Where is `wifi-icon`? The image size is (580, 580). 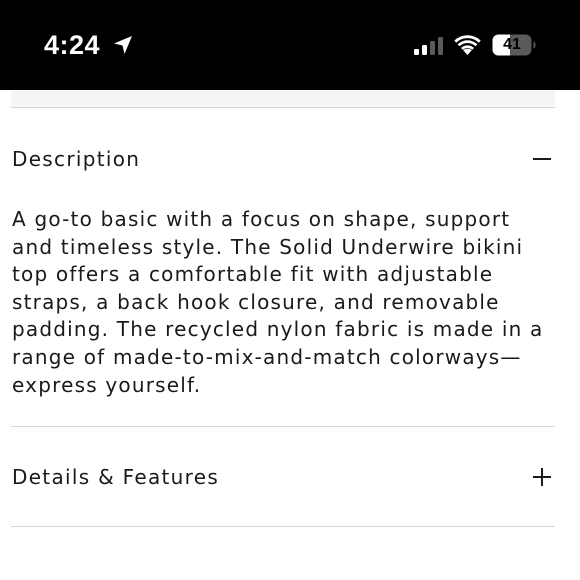
wifi-icon is located at coordinates (467, 45).